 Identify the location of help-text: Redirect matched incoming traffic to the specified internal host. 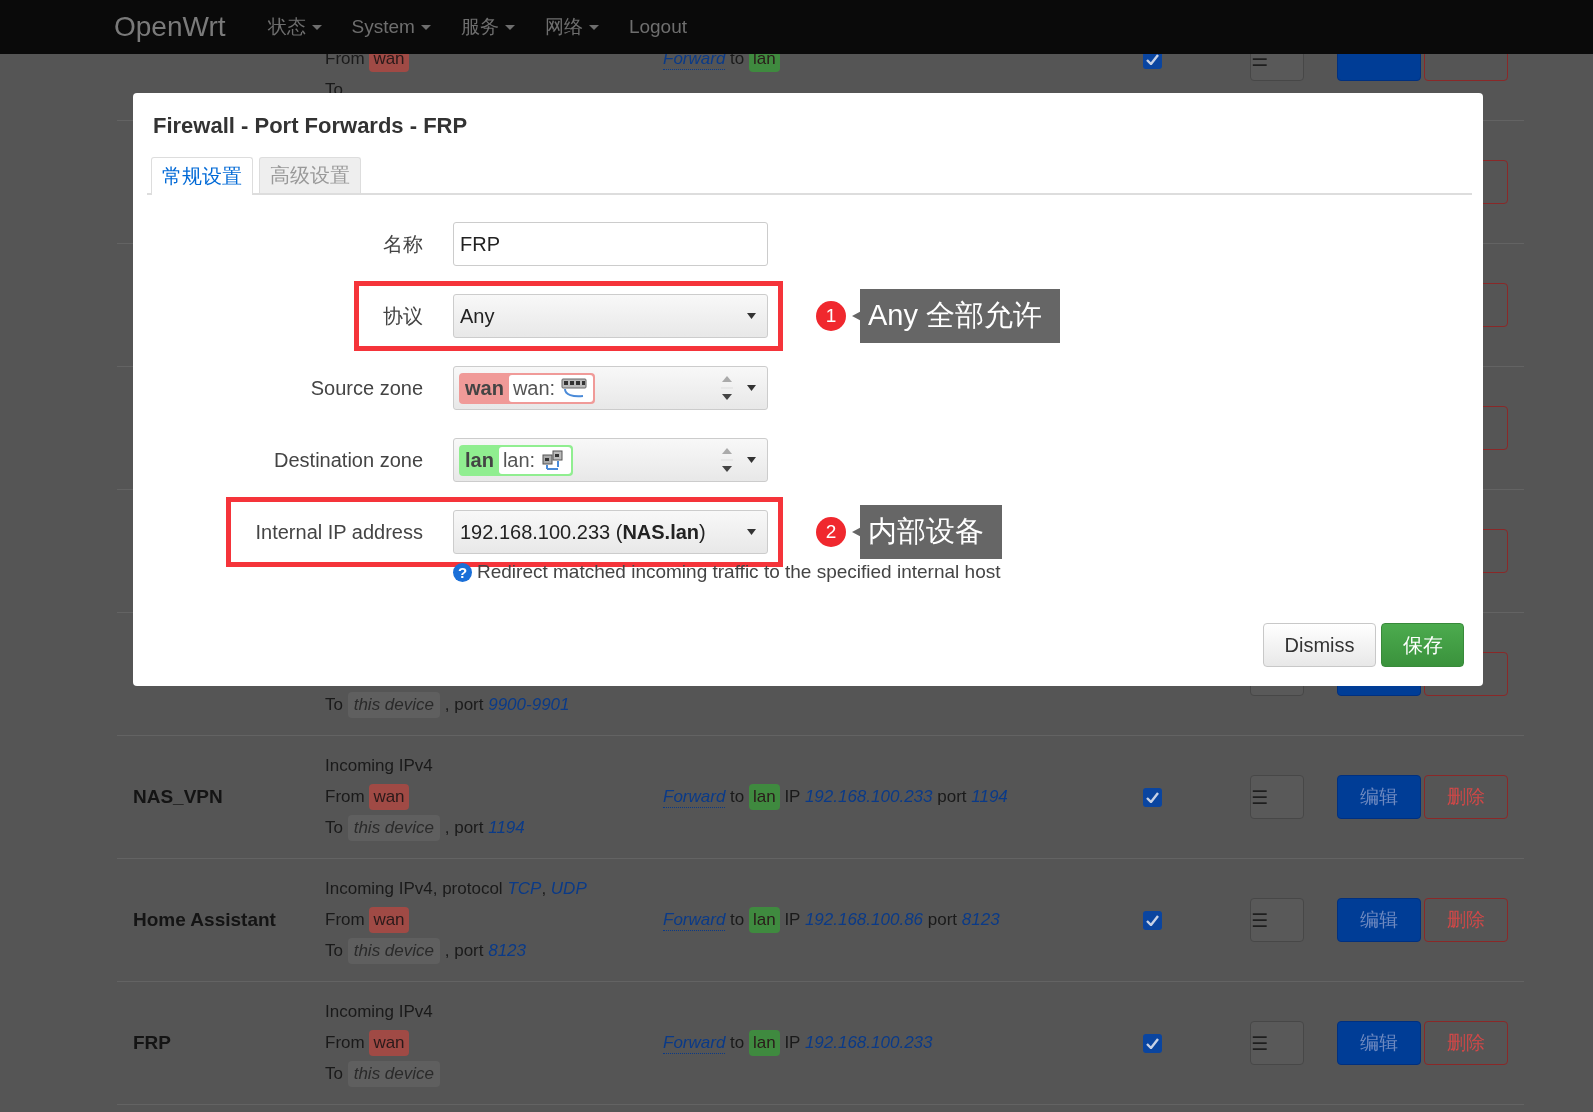
(739, 572).